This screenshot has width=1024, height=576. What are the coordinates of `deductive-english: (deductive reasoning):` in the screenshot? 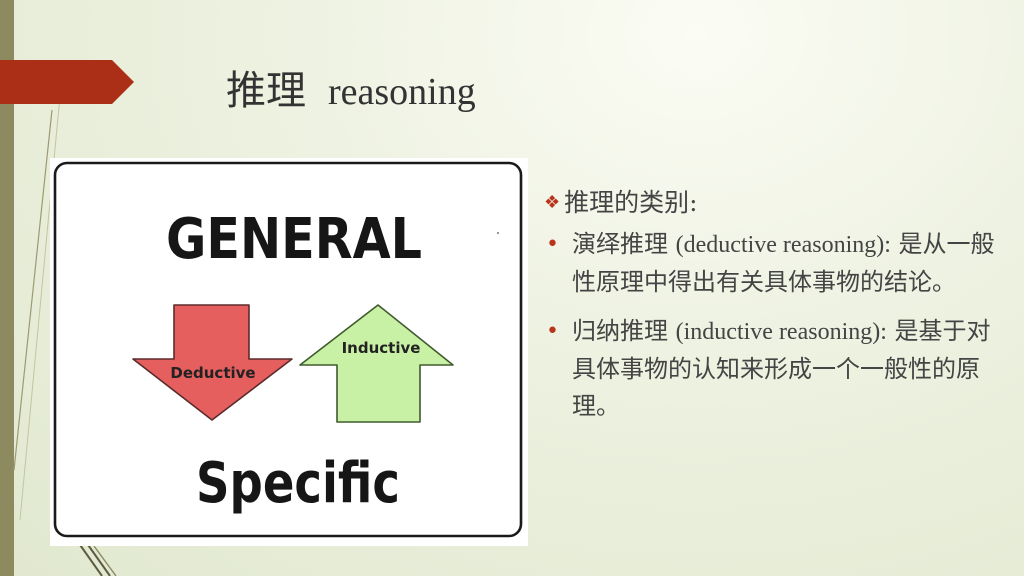 It's located at (783, 245).